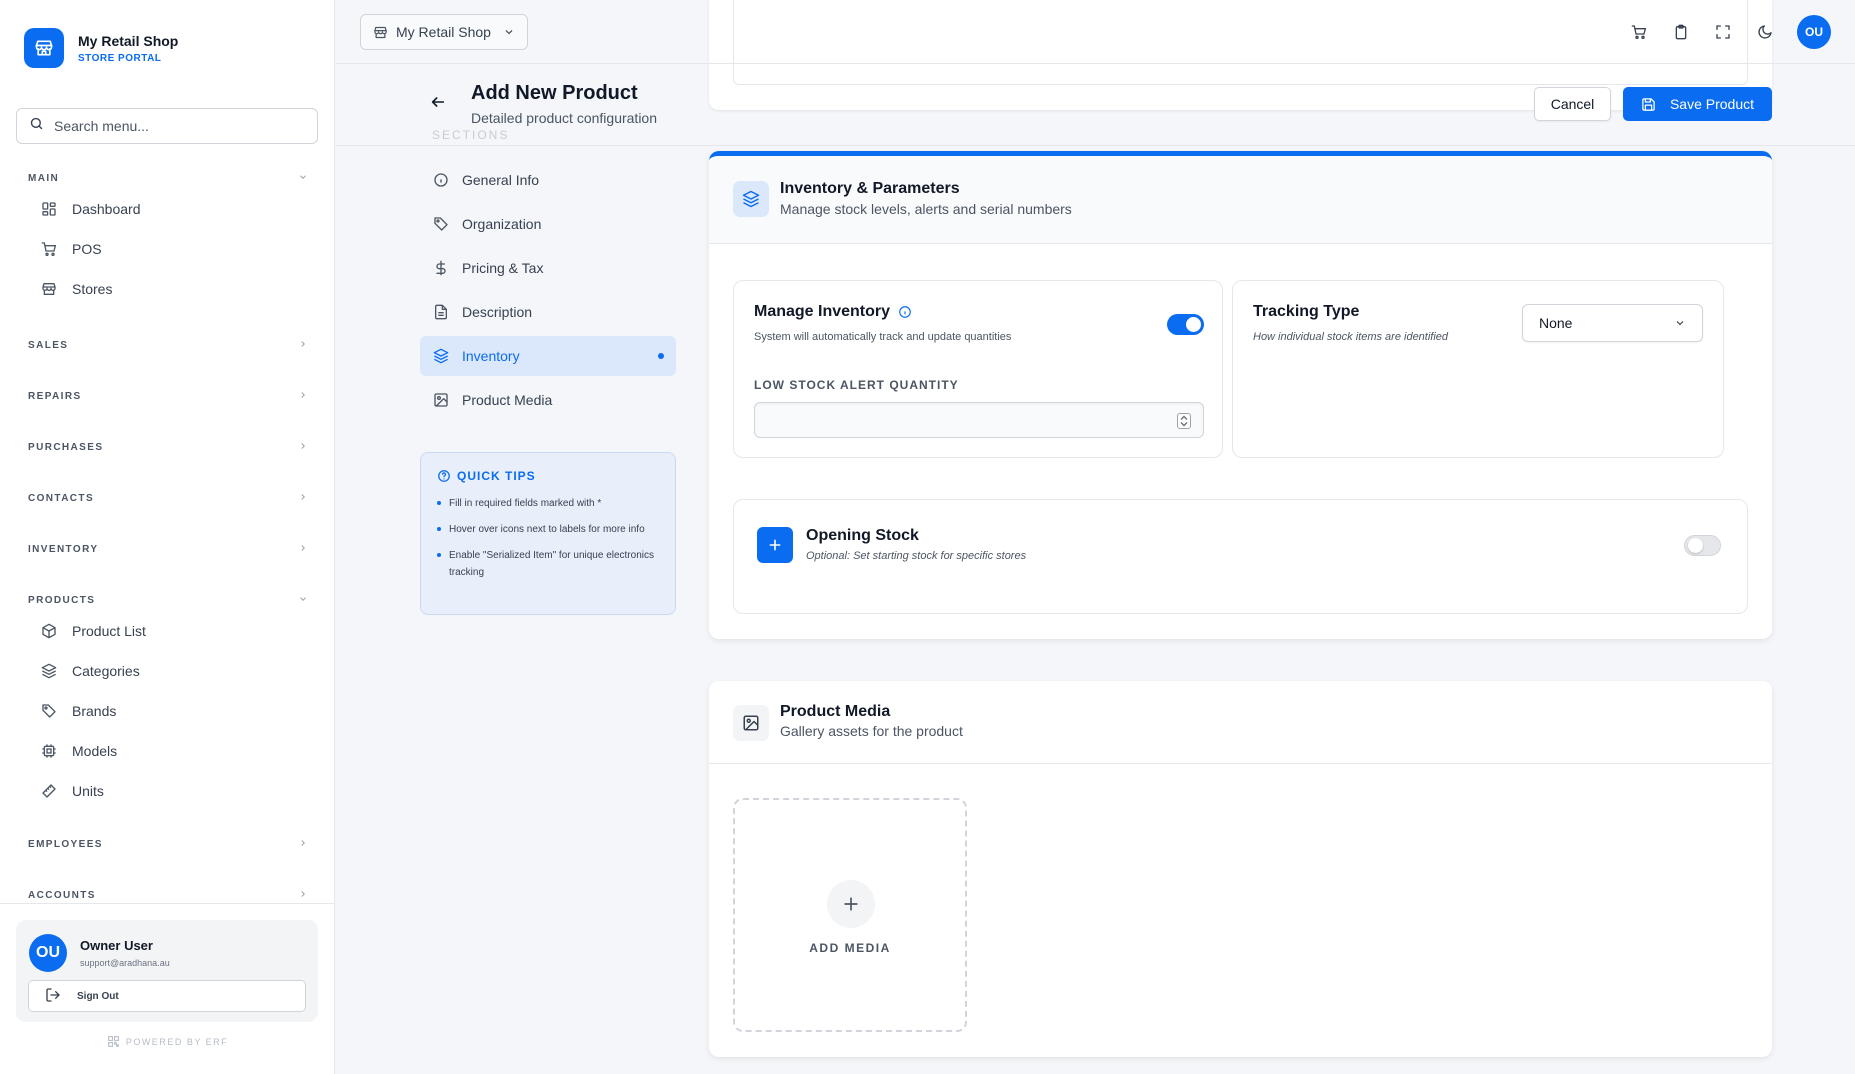 This screenshot has width=1855, height=1074. What do you see at coordinates (905, 312) in the screenshot?
I see `info-icon` at bounding box center [905, 312].